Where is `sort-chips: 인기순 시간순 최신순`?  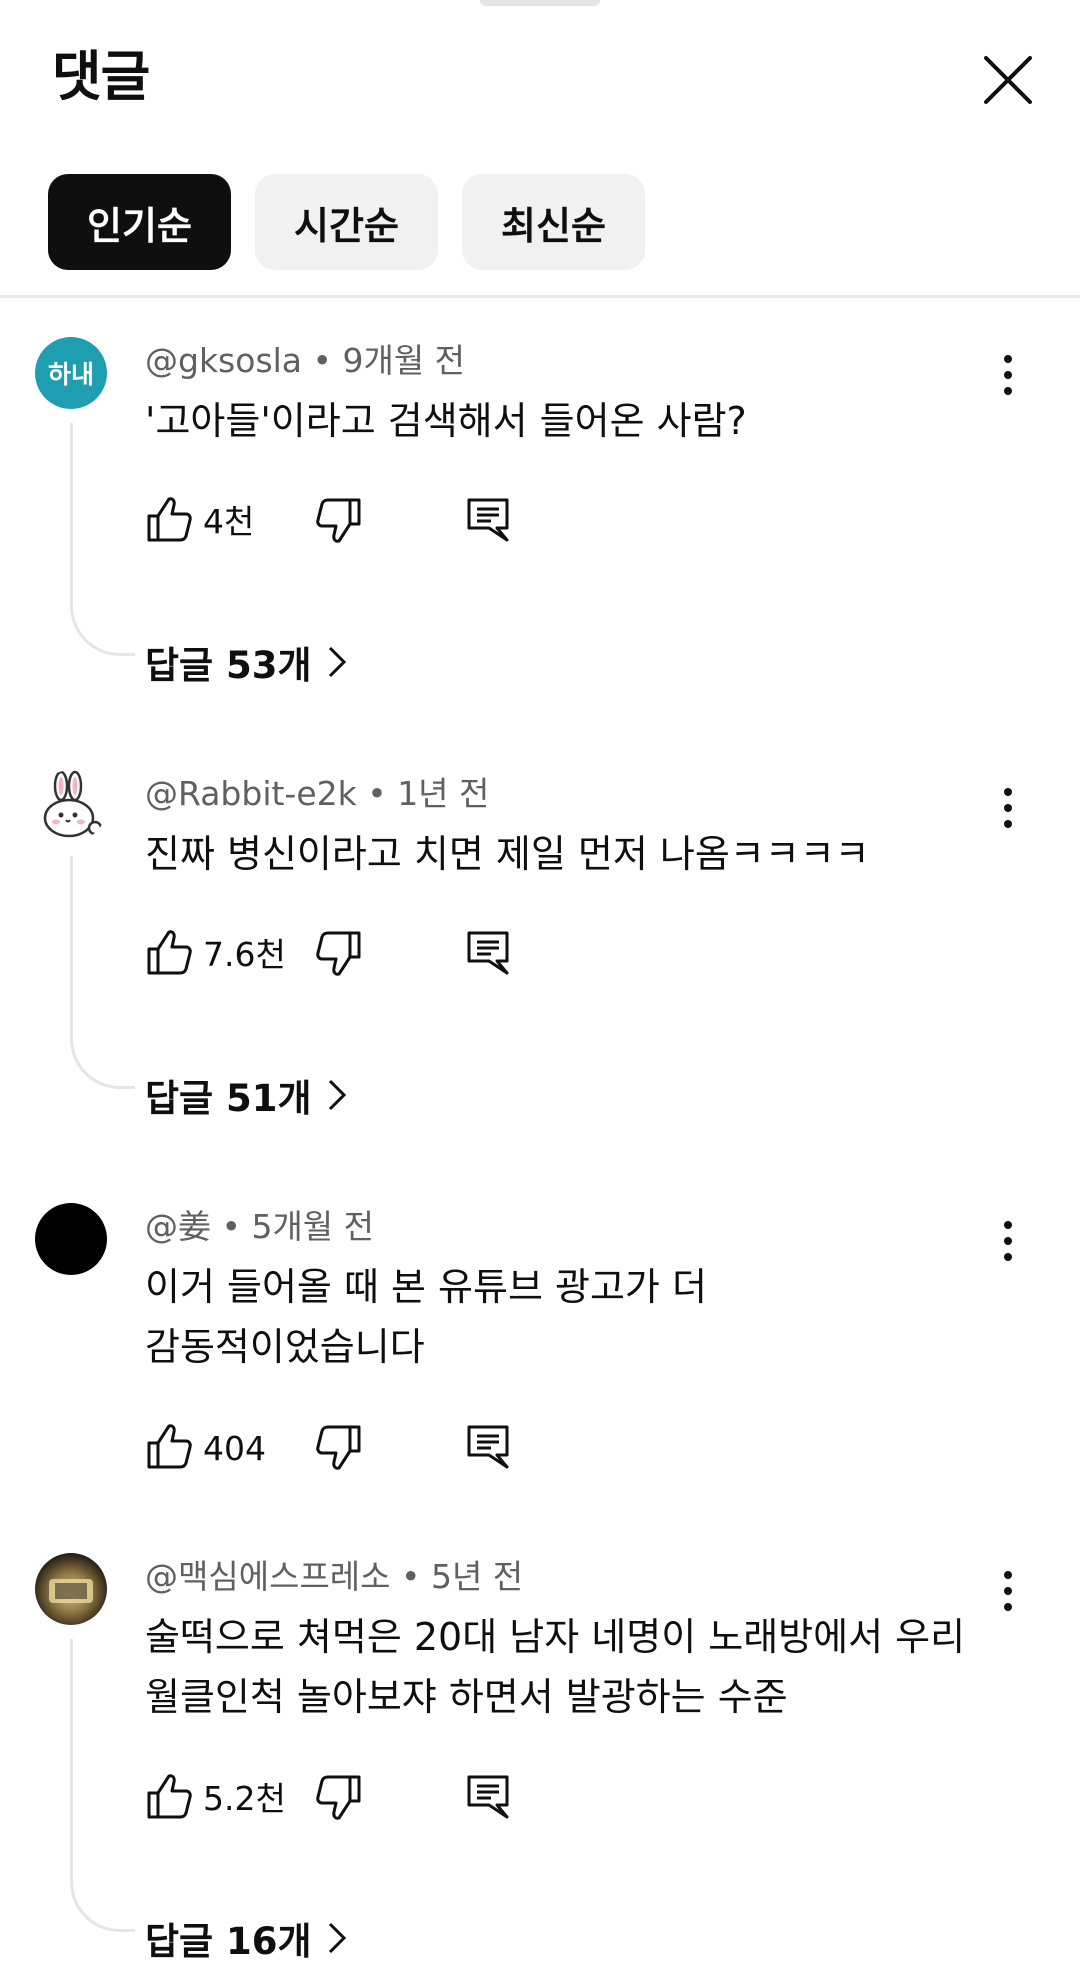
sort-chips: 인기순 시간순 최신순 is located at coordinates (346, 222).